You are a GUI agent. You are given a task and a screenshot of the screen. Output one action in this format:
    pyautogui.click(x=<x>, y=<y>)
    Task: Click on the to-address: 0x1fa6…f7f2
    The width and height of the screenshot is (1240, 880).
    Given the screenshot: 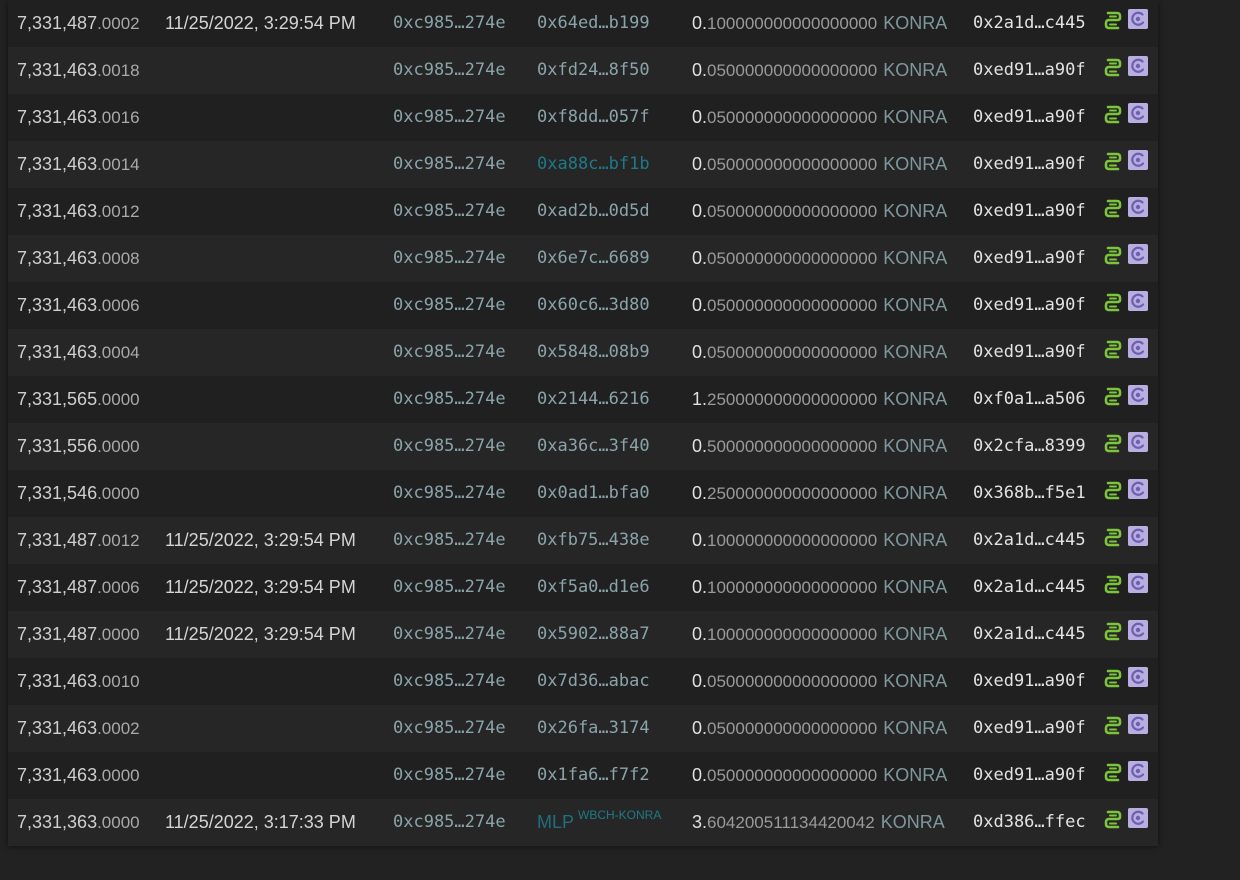 What is the action you would take?
    pyautogui.click(x=593, y=775)
    